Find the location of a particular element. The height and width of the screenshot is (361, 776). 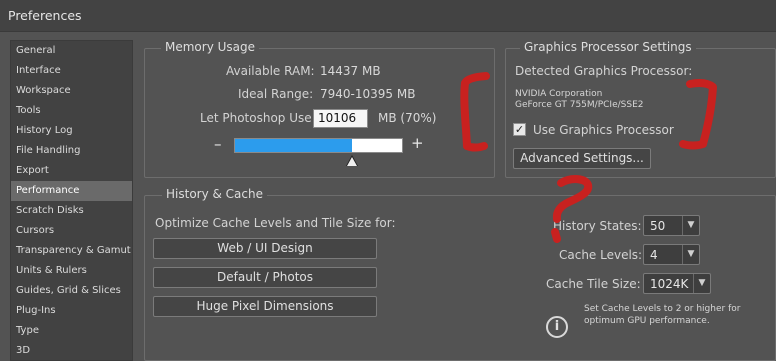

memory-slider is located at coordinates (318, 145).